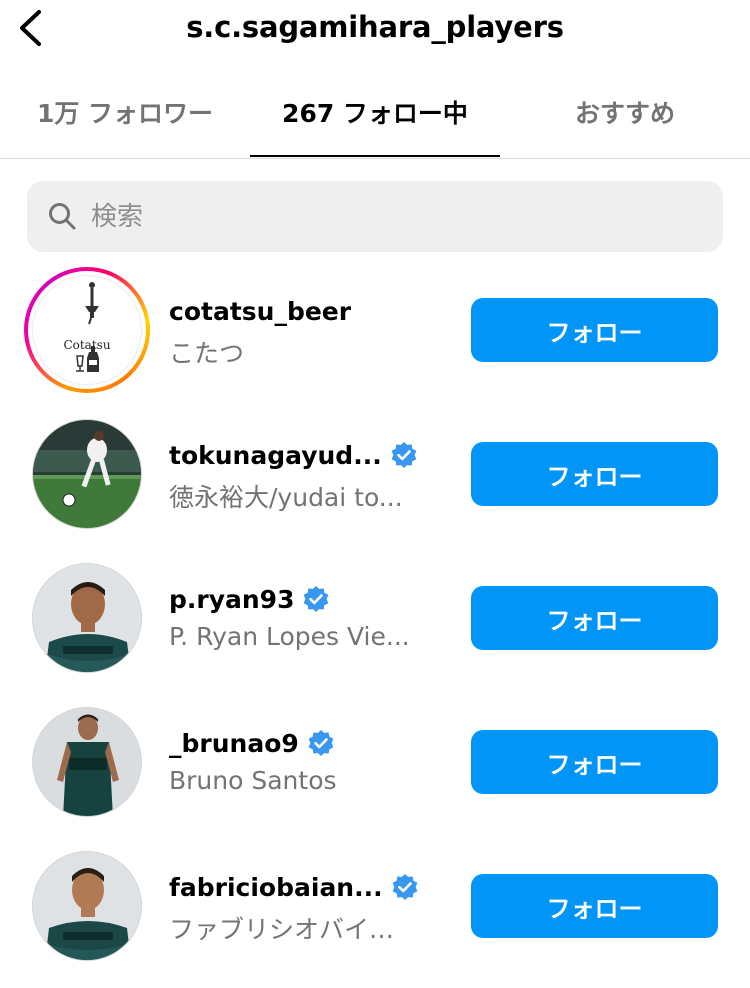 This screenshot has height=988, width=750. Describe the element at coordinates (375, 474) in the screenshot. I see `list-item: tokunagayud... 徳永裕大/yudai to... フォロー` at that location.